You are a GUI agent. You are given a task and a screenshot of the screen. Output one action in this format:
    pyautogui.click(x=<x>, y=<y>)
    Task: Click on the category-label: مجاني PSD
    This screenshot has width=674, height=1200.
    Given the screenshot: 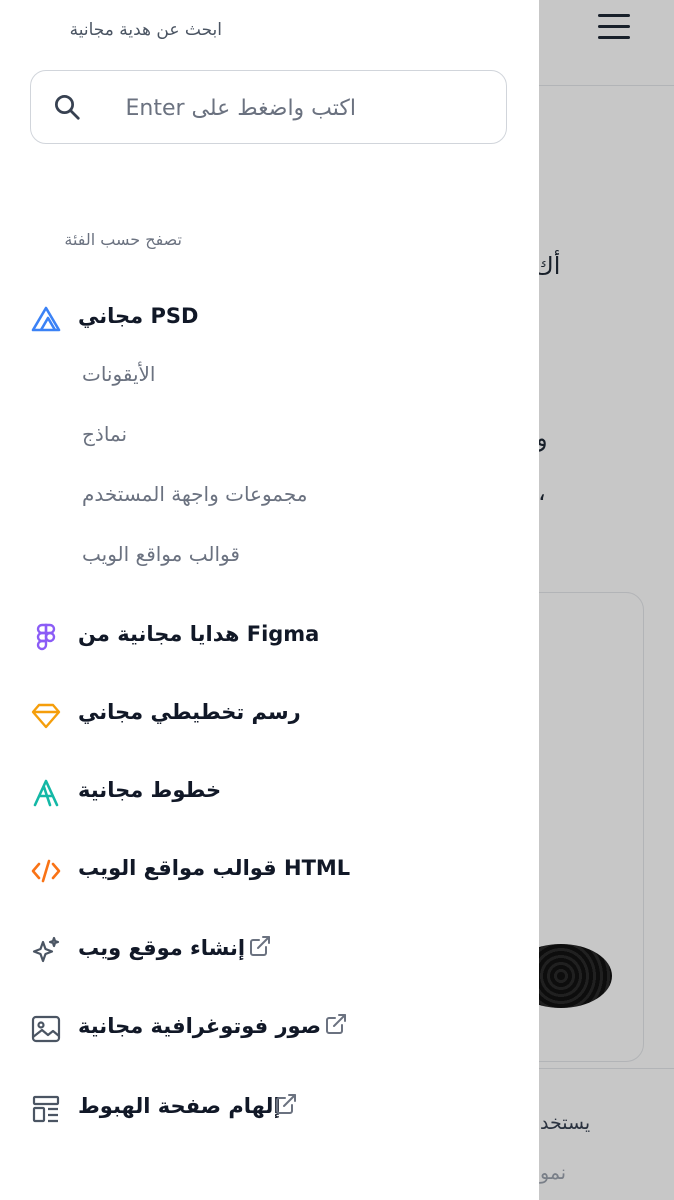 What is the action you would take?
    pyautogui.click(x=138, y=316)
    